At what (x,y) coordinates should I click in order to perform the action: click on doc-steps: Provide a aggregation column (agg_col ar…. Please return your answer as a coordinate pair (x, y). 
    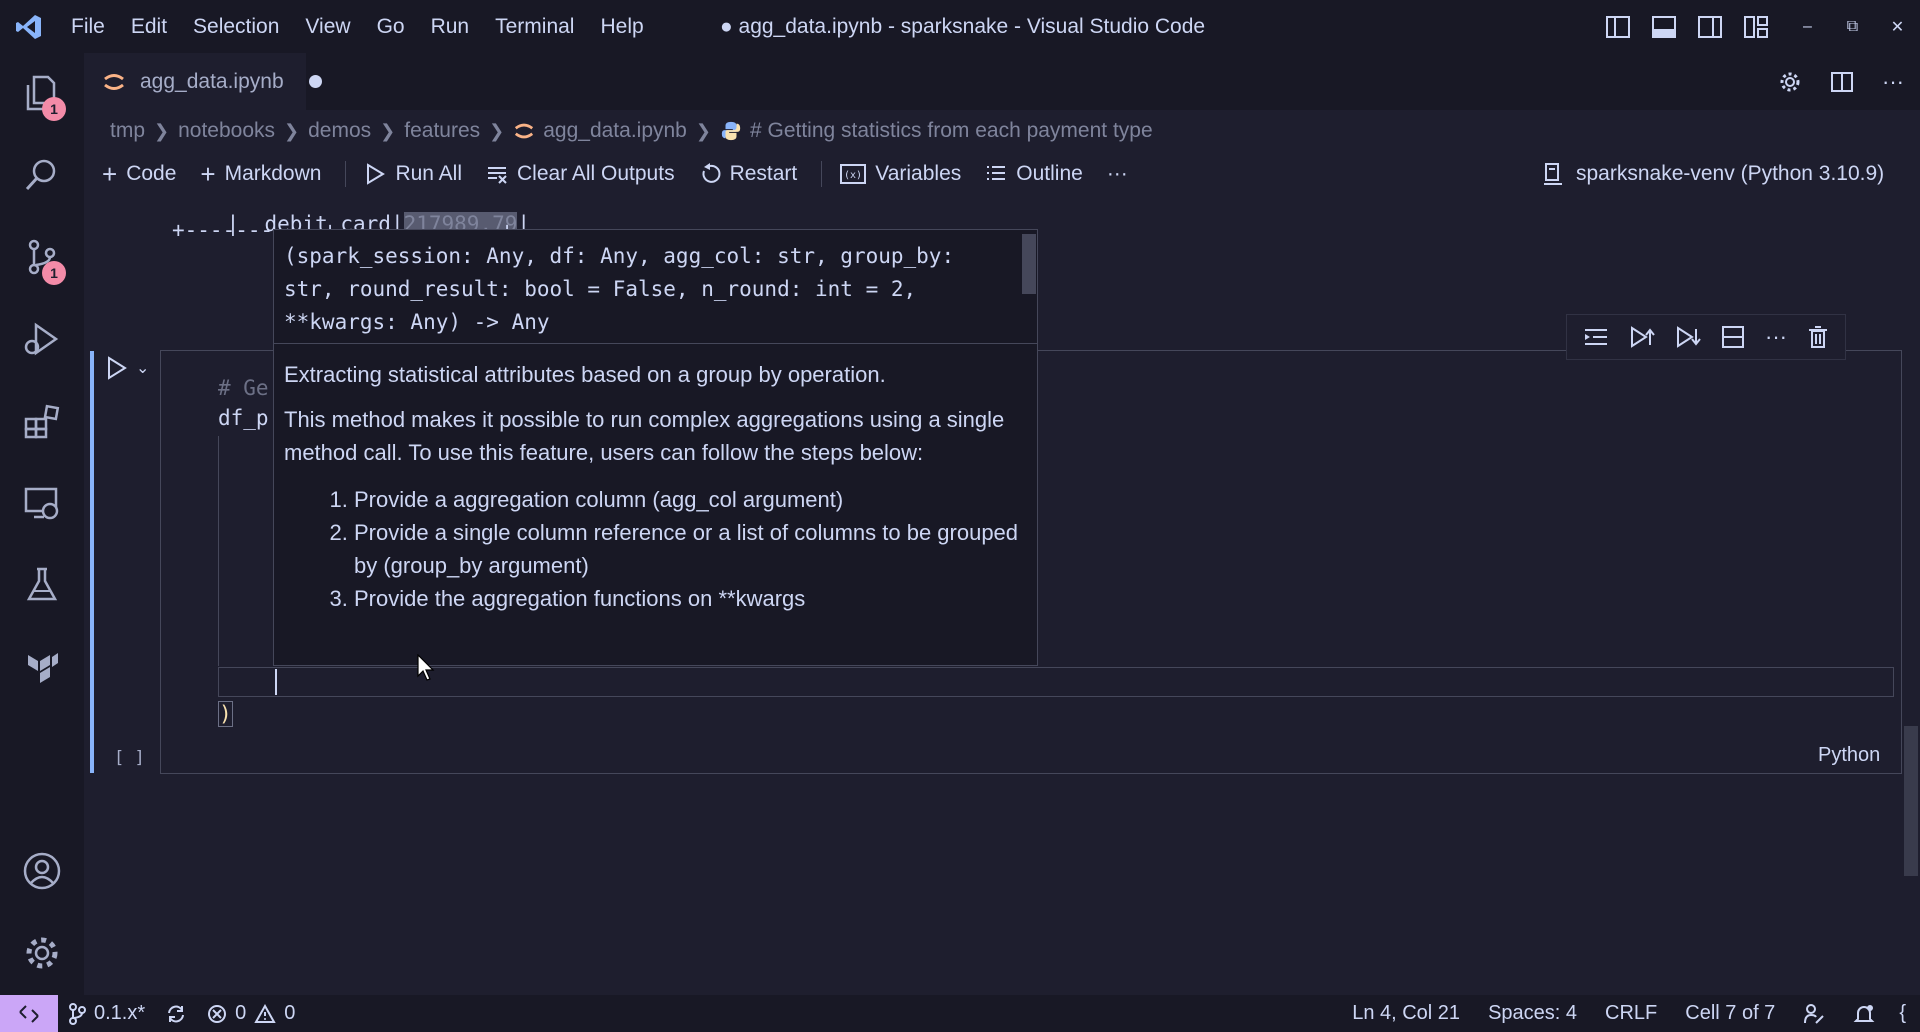
    Looking at the image, I should click on (654, 549).